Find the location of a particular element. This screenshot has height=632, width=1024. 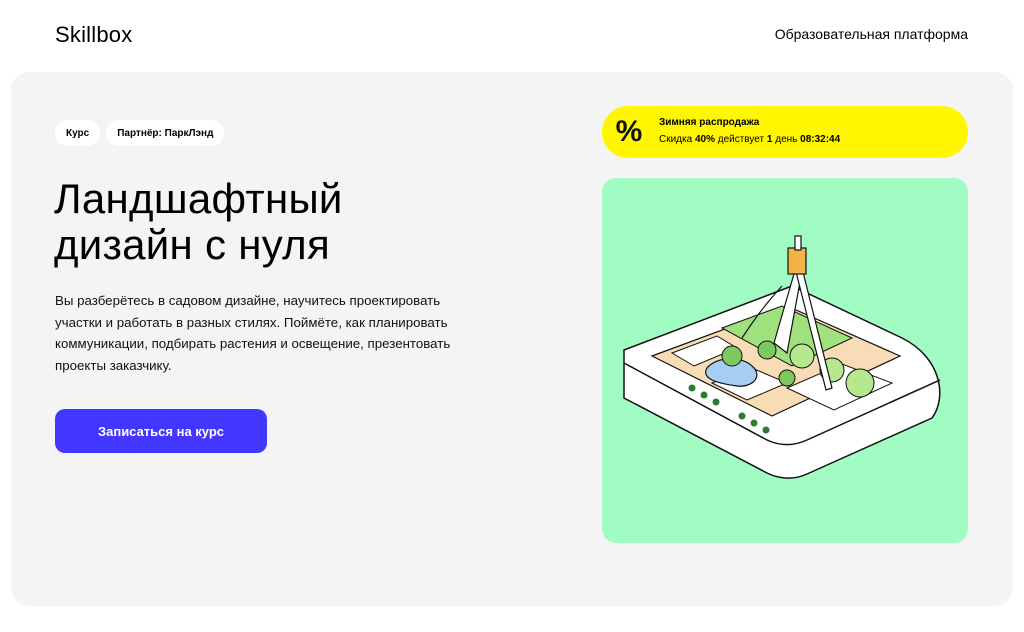

course-title-line: Ландшафтный is located at coordinates (198, 198).